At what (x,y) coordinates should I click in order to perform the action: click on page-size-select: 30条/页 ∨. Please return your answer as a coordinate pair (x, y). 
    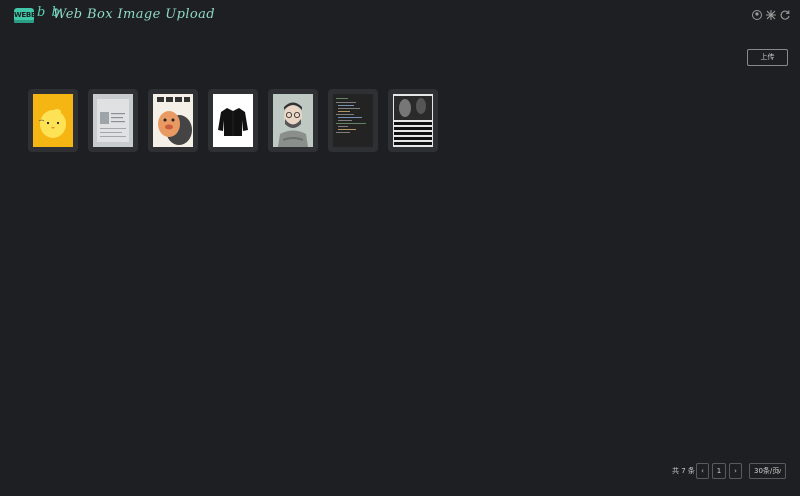
    Looking at the image, I should click on (767, 471).